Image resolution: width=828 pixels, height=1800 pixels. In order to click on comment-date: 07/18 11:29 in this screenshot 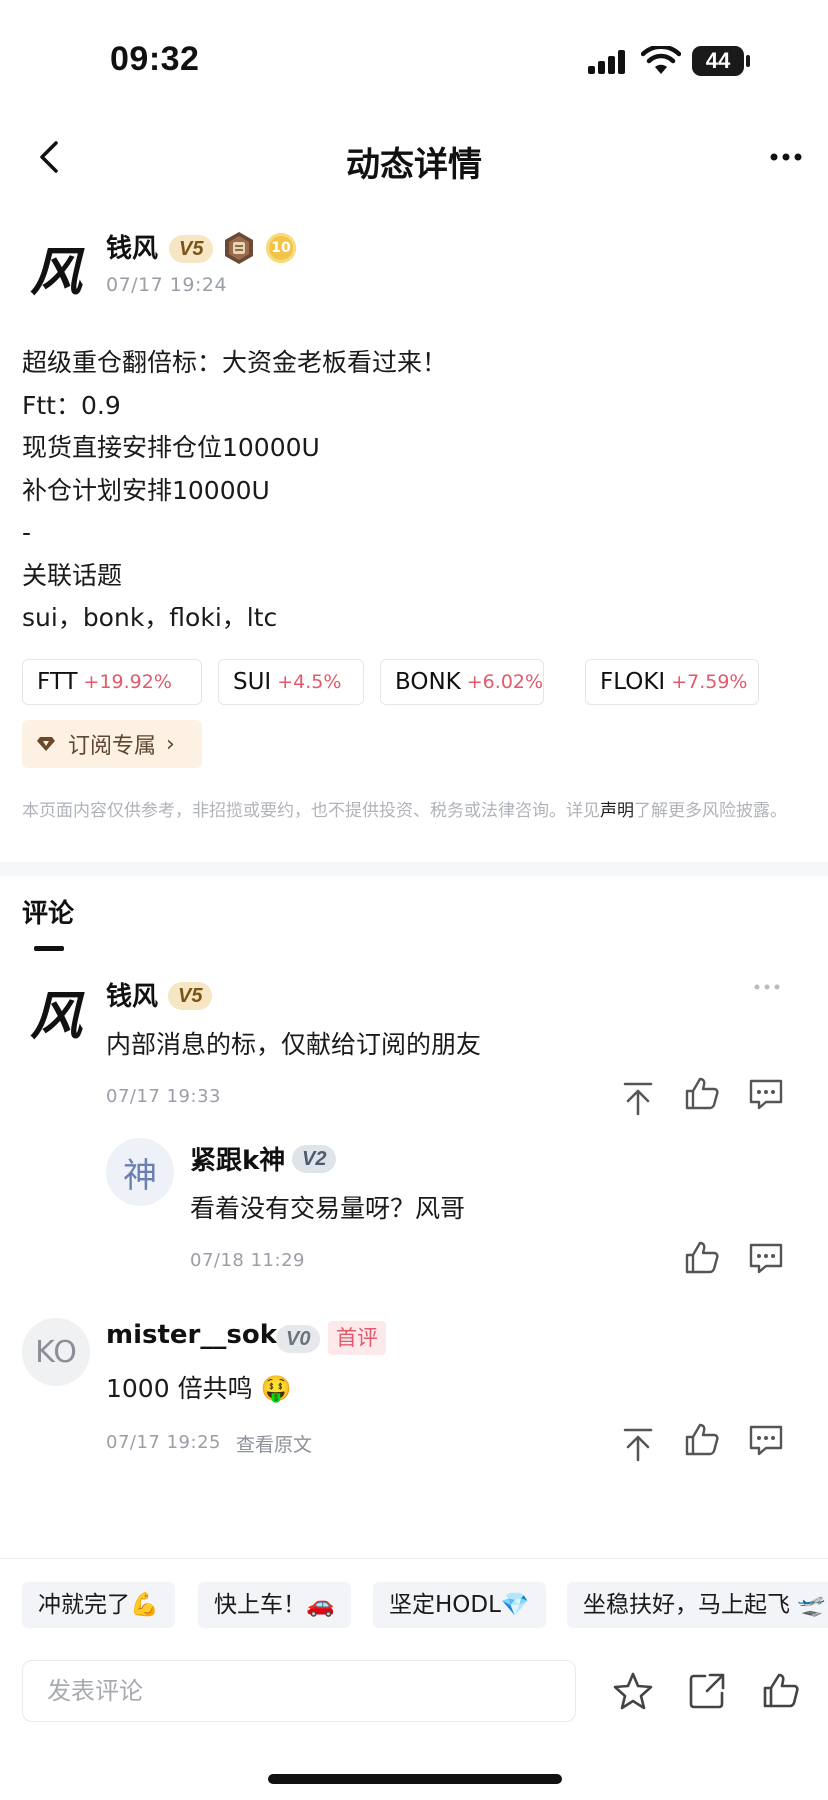, I will do `click(247, 1260)`.